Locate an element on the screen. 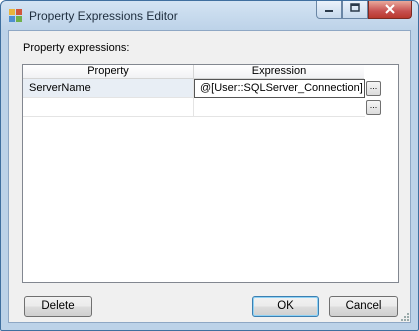  ok-button: OK is located at coordinates (285, 306).